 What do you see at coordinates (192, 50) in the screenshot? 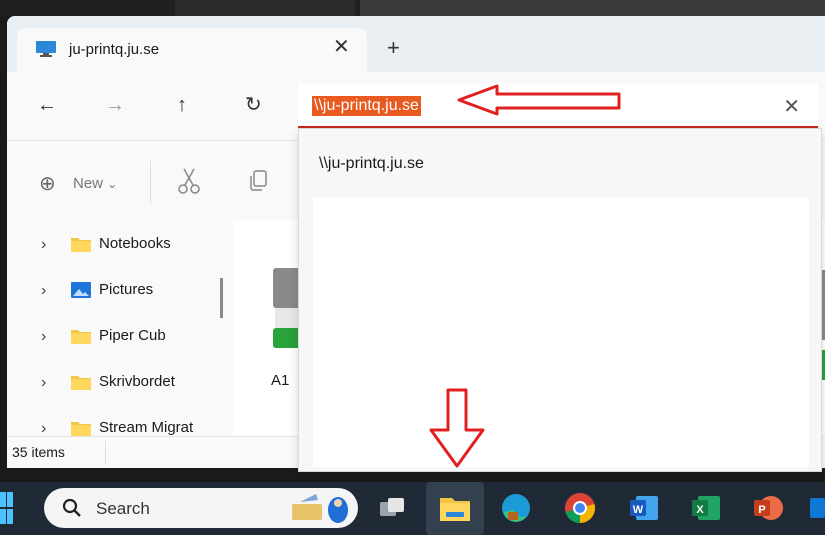
I see `tab-ju-printq: ju-printq.ju.se ✕` at bounding box center [192, 50].